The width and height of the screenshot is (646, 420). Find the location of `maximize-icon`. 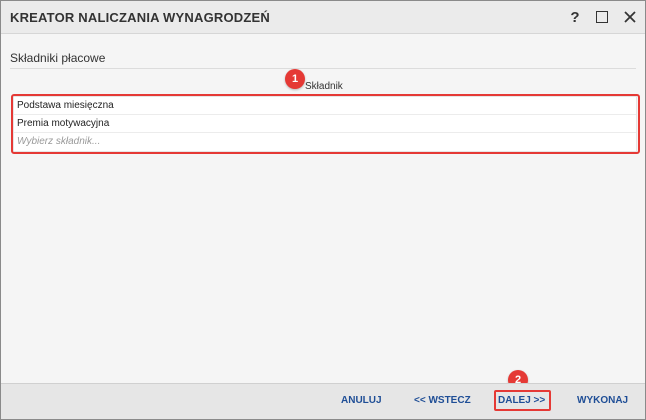

maximize-icon is located at coordinates (602, 17).